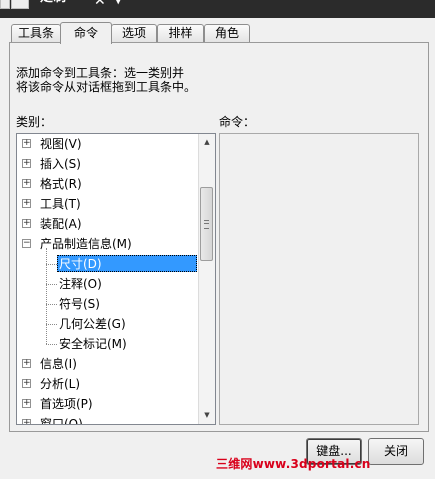 This screenshot has width=435, height=479. Describe the element at coordinates (108, 264) in the screenshot. I see `tree-child-item: 尺寸(D)` at that location.